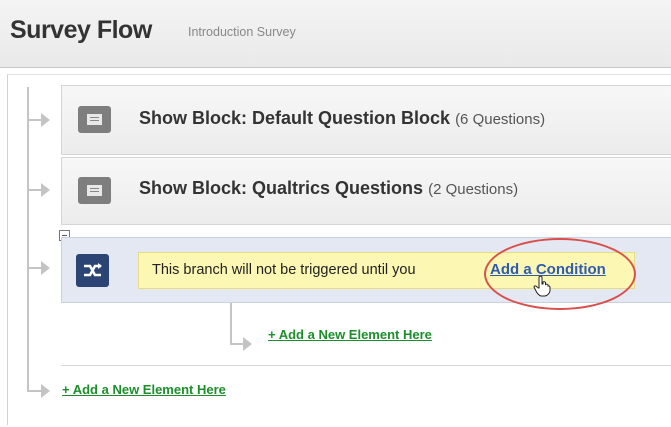 This screenshot has width=671, height=427. Describe the element at coordinates (281, 188) in the screenshot. I see `block-title: Show Block: Qualtrics Questions` at that location.